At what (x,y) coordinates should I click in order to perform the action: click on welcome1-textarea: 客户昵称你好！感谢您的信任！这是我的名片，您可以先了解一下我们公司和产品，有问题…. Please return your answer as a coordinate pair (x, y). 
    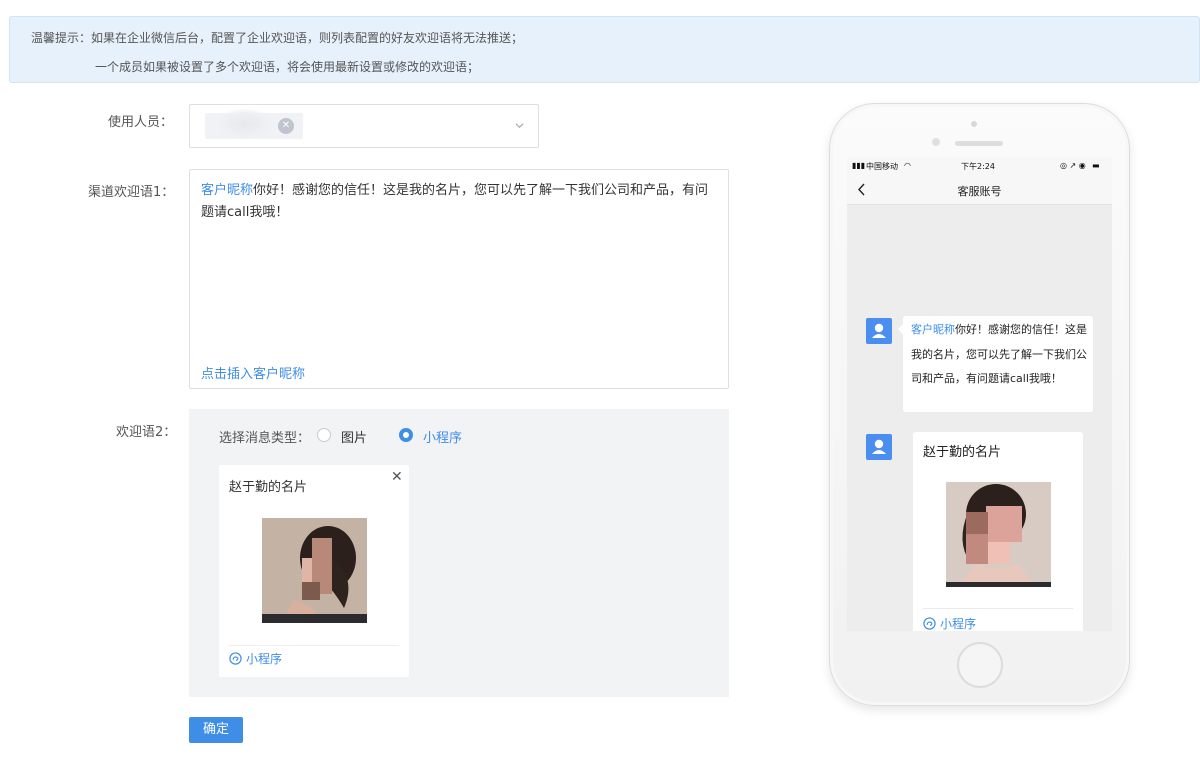
    Looking at the image, I should click on (459, 279).